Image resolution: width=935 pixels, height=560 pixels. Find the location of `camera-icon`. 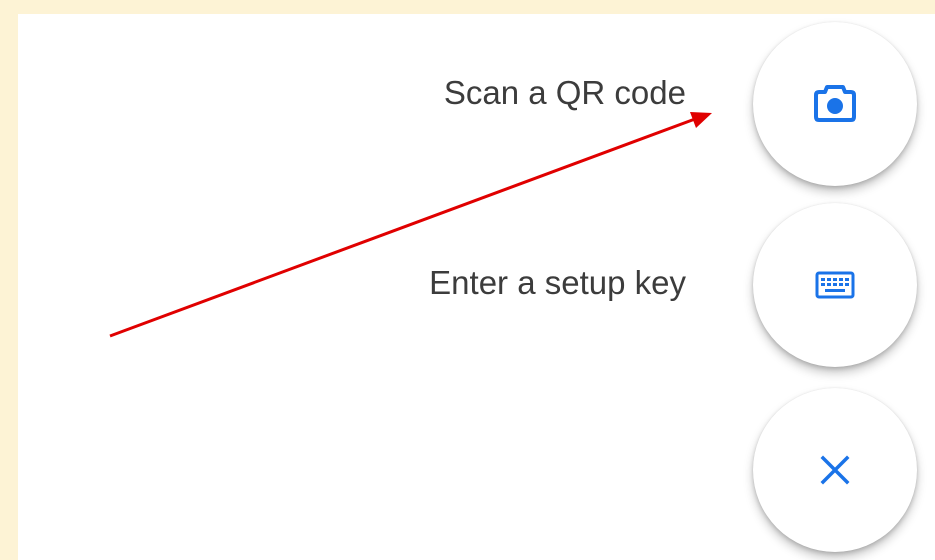

camera-icon is located at coordinates (835, 104).